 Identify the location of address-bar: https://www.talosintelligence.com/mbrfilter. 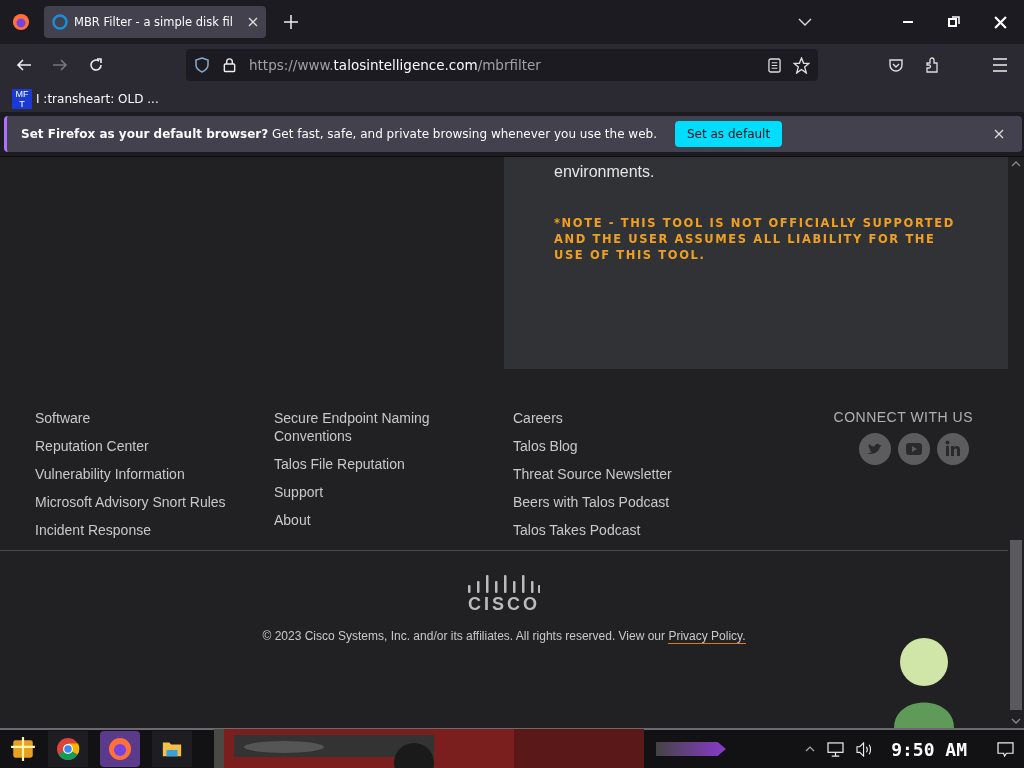
(502, 65).